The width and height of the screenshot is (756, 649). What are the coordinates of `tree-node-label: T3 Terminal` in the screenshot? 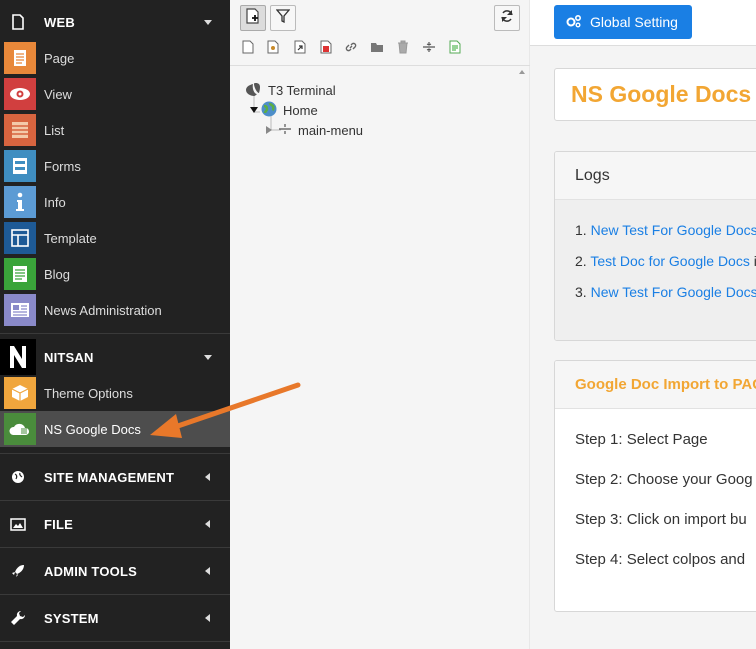 It's located at (302, 90).